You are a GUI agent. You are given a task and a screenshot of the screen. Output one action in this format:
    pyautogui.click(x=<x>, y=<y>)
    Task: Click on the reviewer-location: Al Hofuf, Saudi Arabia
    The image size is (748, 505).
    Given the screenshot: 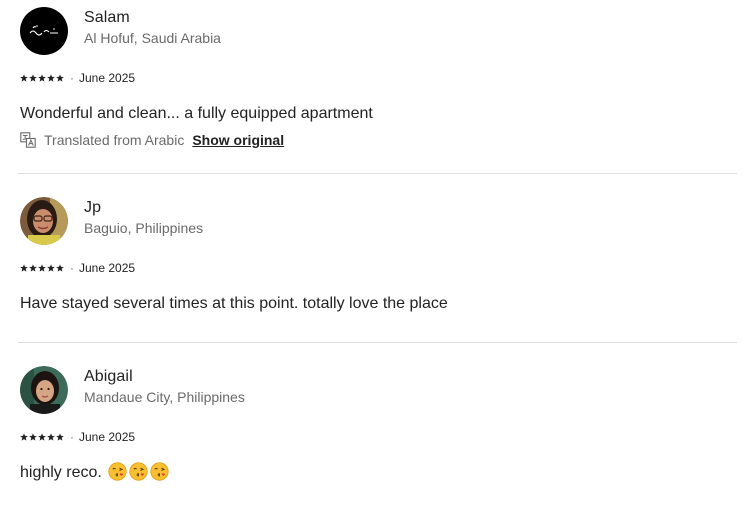 What is the action you would take?
    pyautogui.click(x=152, y=37)
    